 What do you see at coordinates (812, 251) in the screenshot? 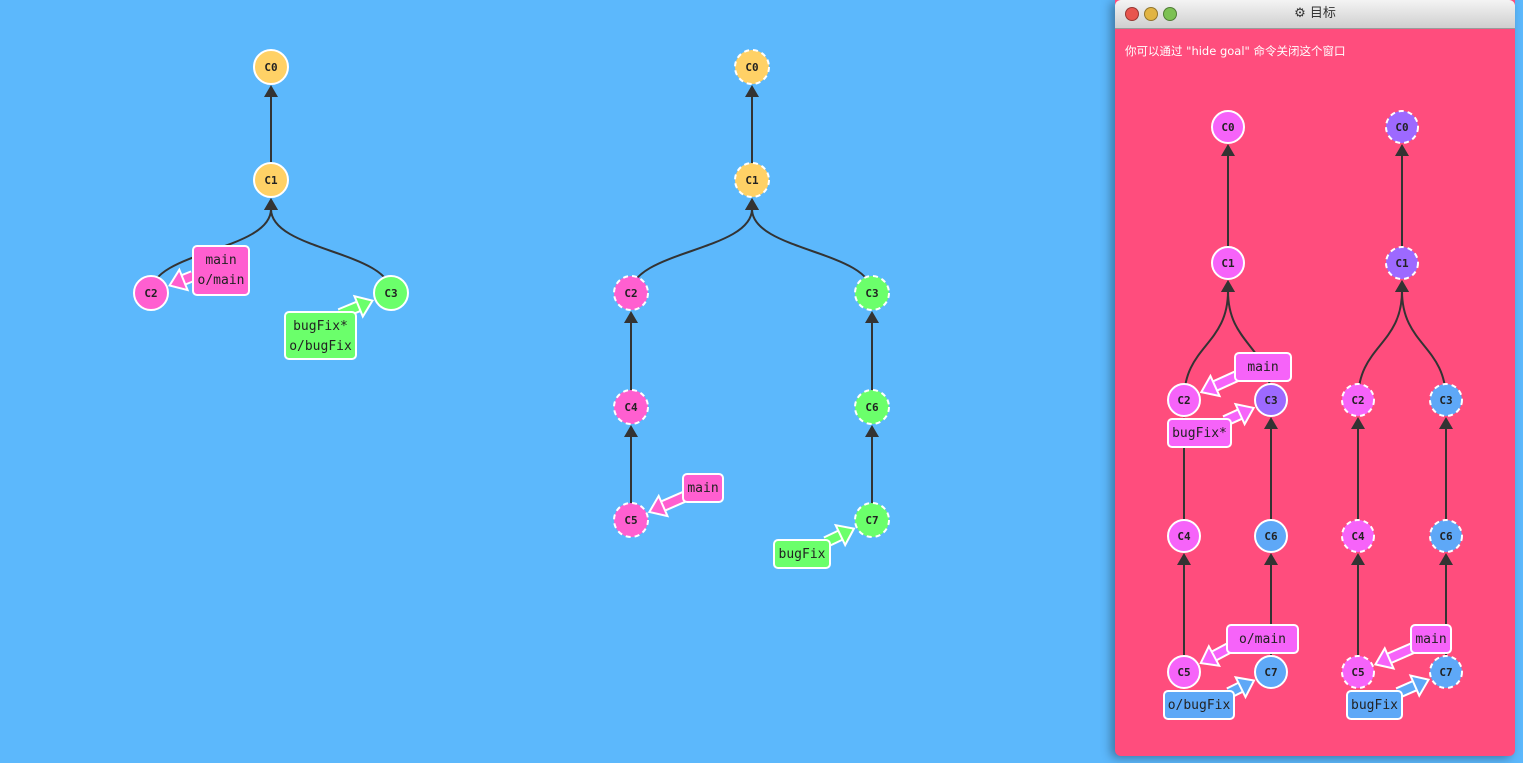
I see `edge-remote-C3-C1` at bounding box center [812, 251].